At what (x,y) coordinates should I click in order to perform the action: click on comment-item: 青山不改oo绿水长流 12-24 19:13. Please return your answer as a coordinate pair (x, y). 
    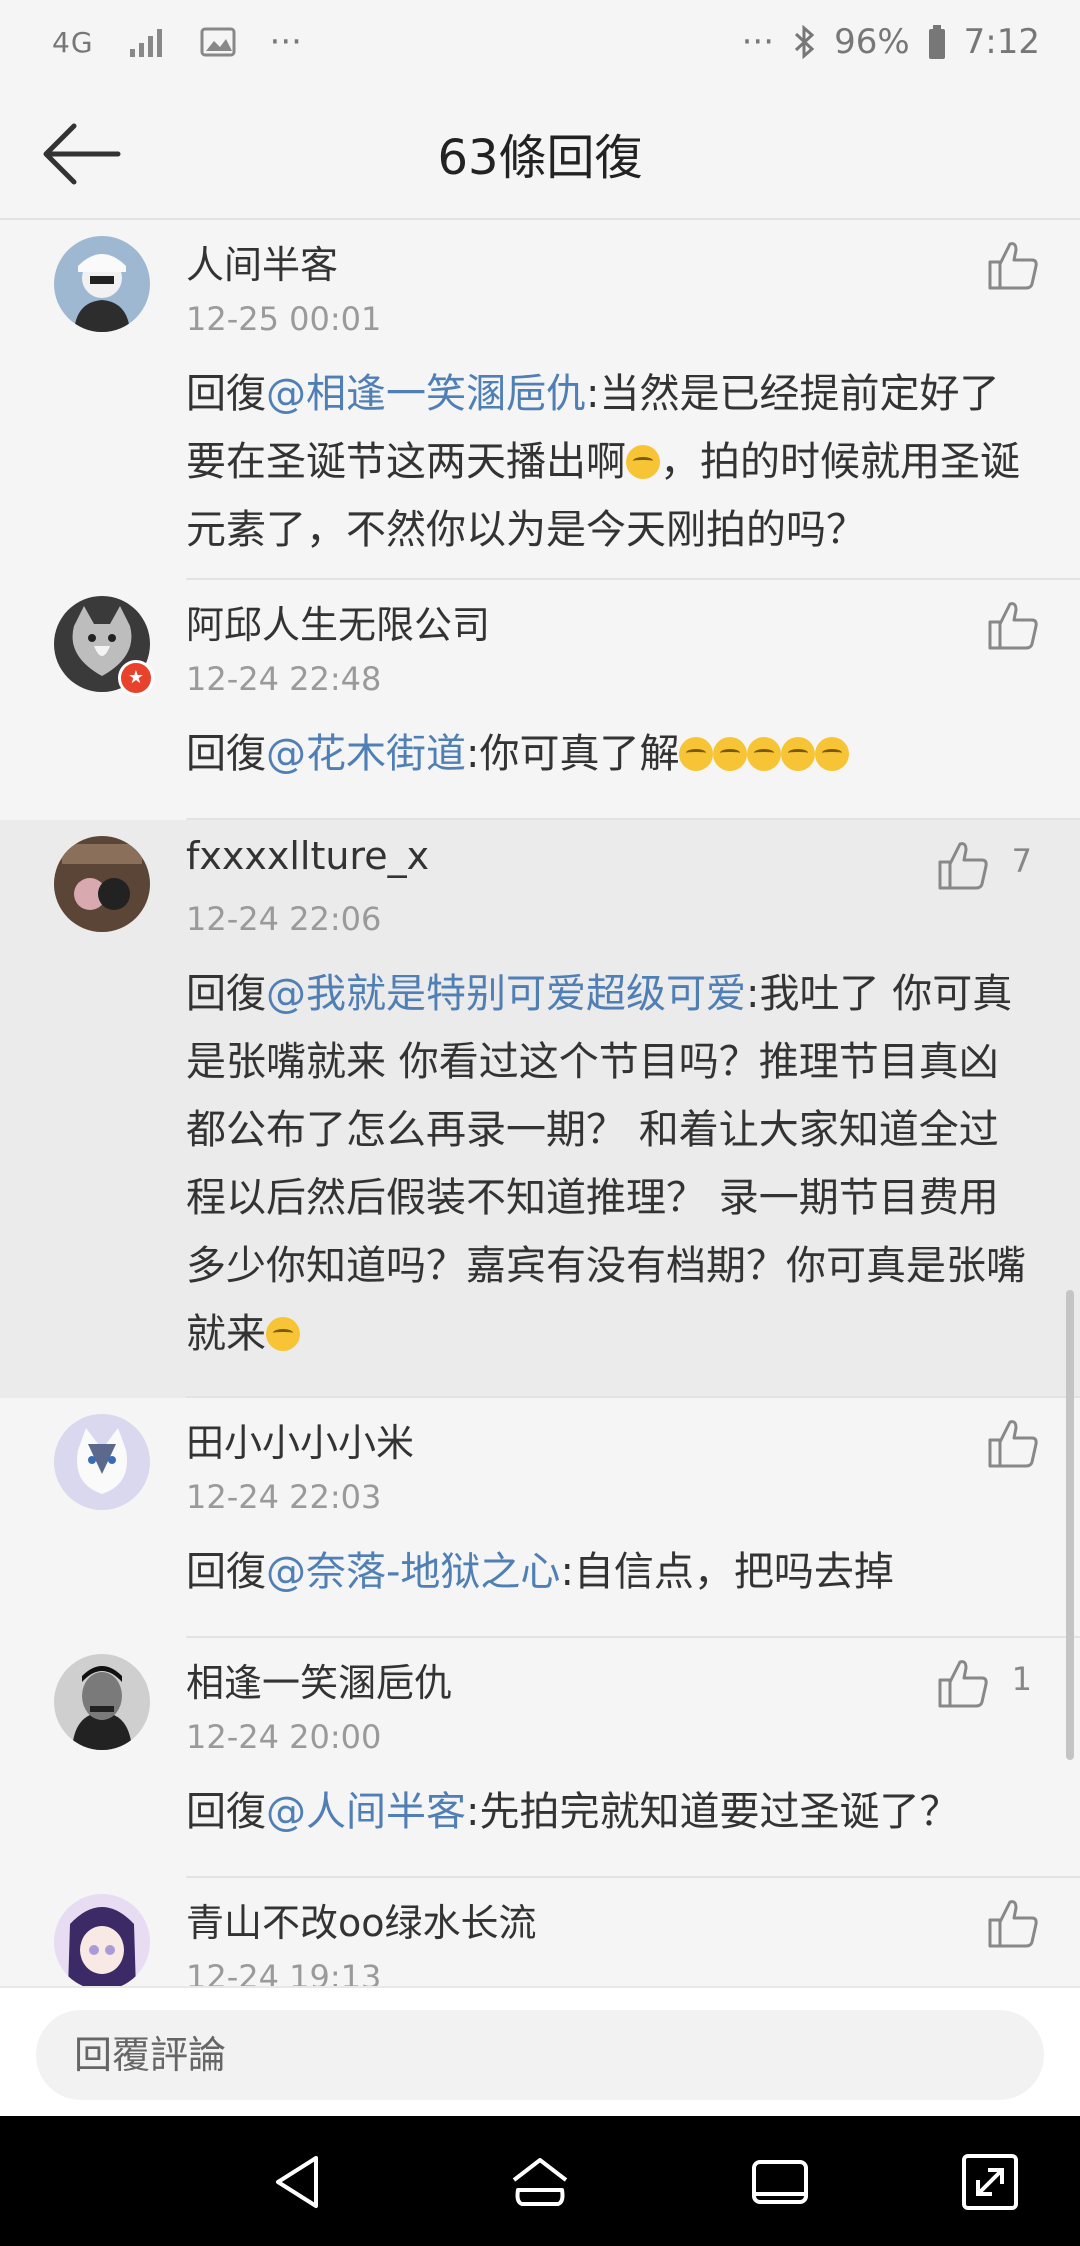
    Looking at the image, I should click on (540, 1932).